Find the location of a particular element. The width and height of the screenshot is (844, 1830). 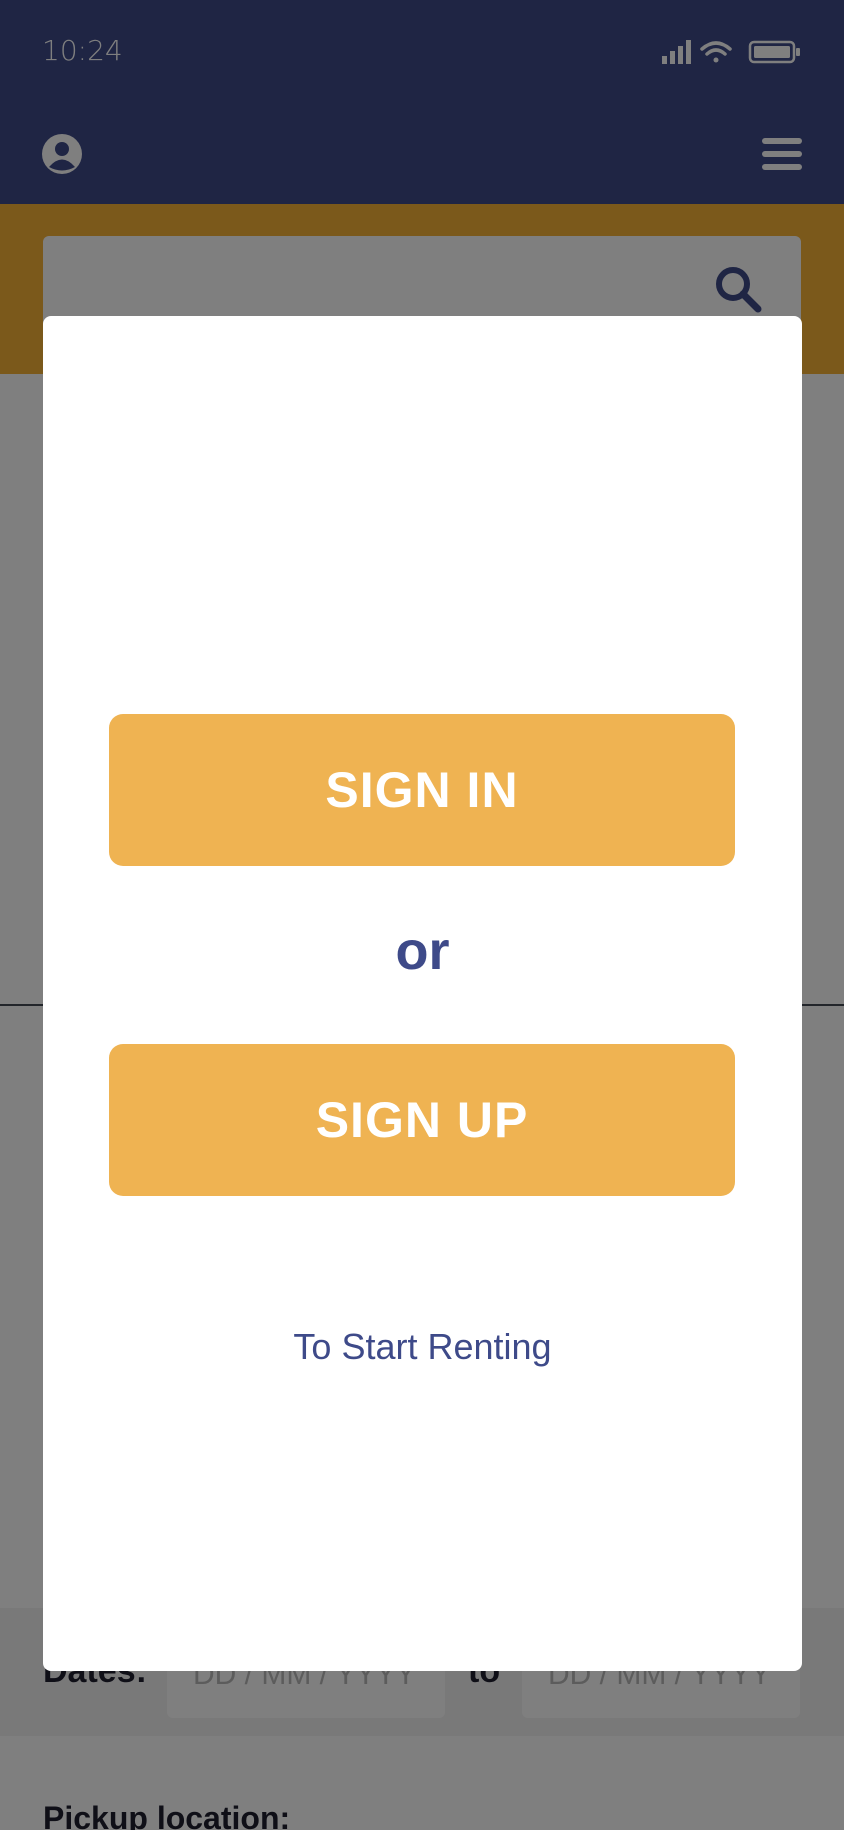

or-separator: or is located at coordinates (422, 951).